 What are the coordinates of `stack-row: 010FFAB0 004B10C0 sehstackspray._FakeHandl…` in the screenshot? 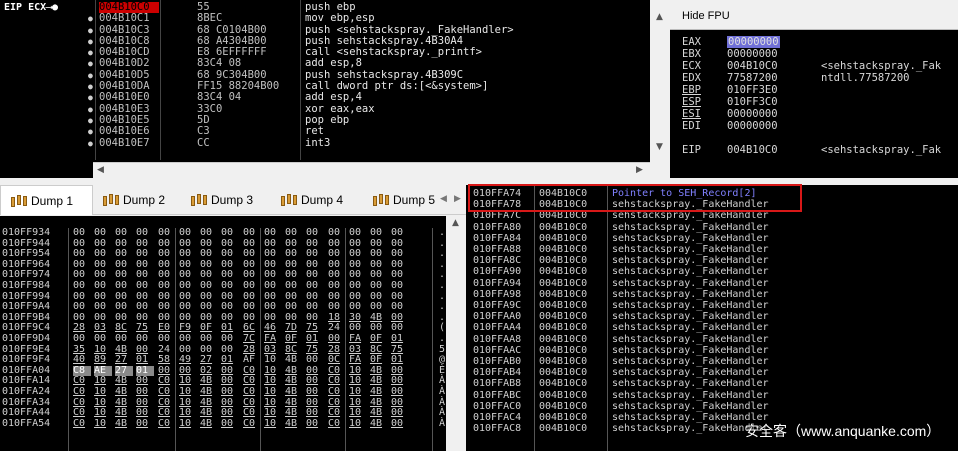 It's located at (712, 361).